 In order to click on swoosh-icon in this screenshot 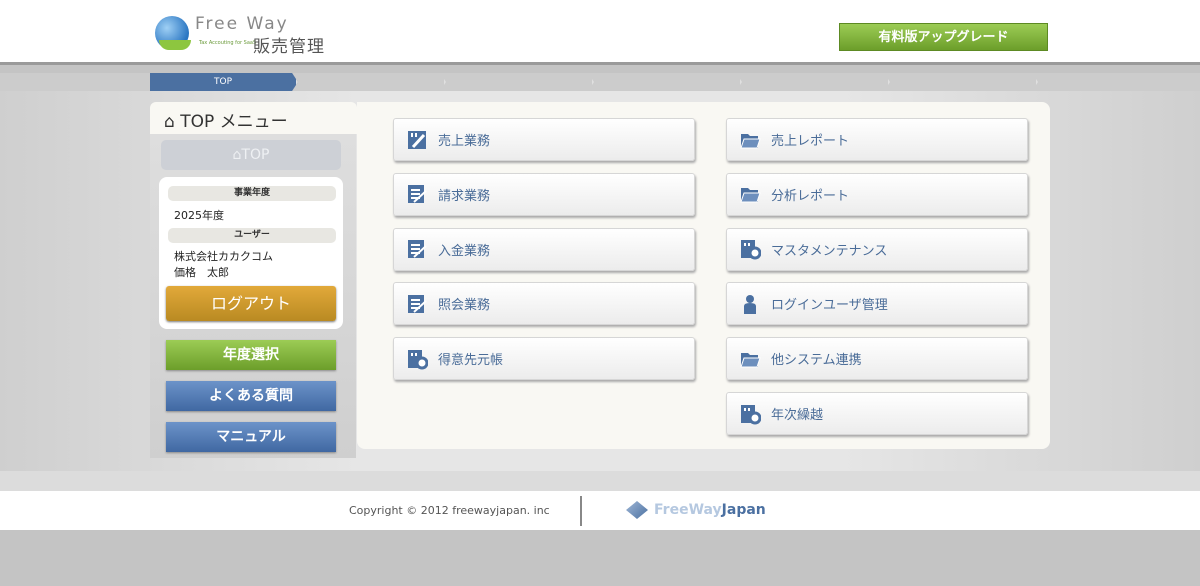, I will do `click(175, 45)`.